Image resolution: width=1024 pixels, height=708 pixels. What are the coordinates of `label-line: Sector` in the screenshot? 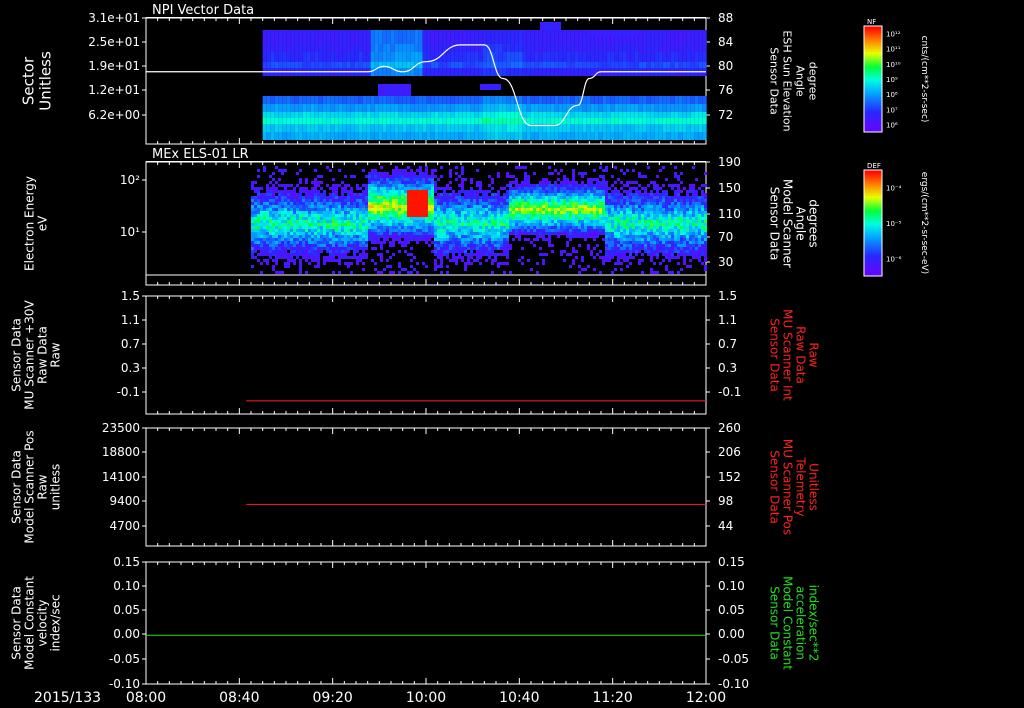 It's located at (29, 80).